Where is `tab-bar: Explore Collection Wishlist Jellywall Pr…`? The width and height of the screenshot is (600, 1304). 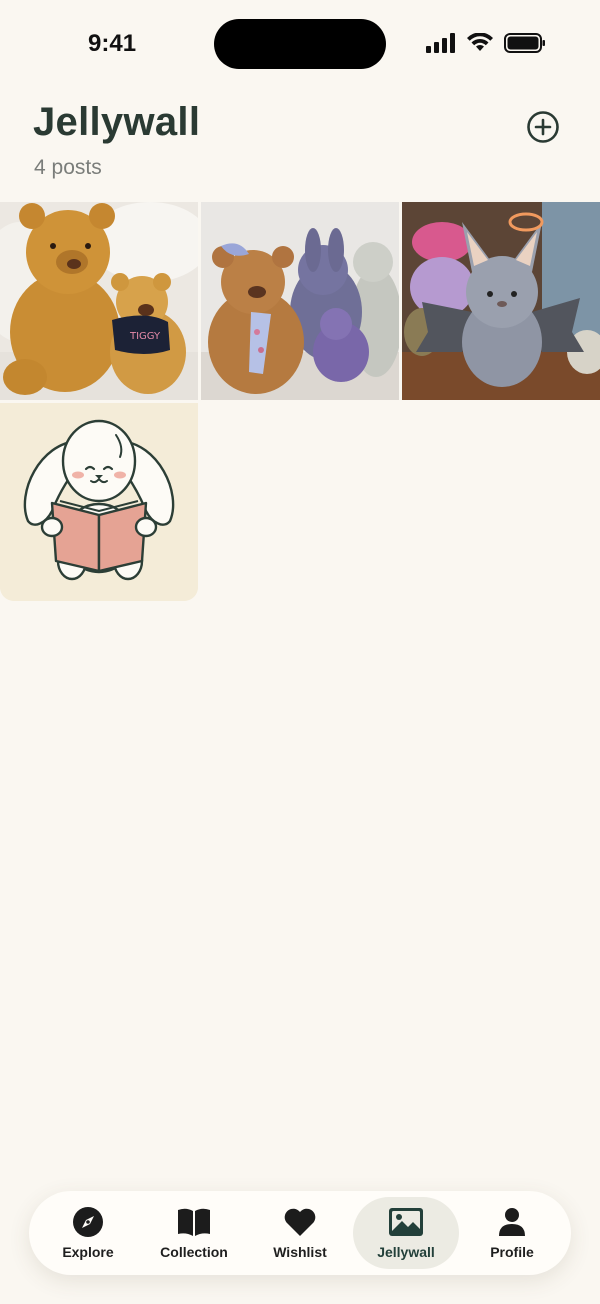 tab-bar: Explore Collection Wishlist Jellywall Pr… is located at coordinates (300, 1233).